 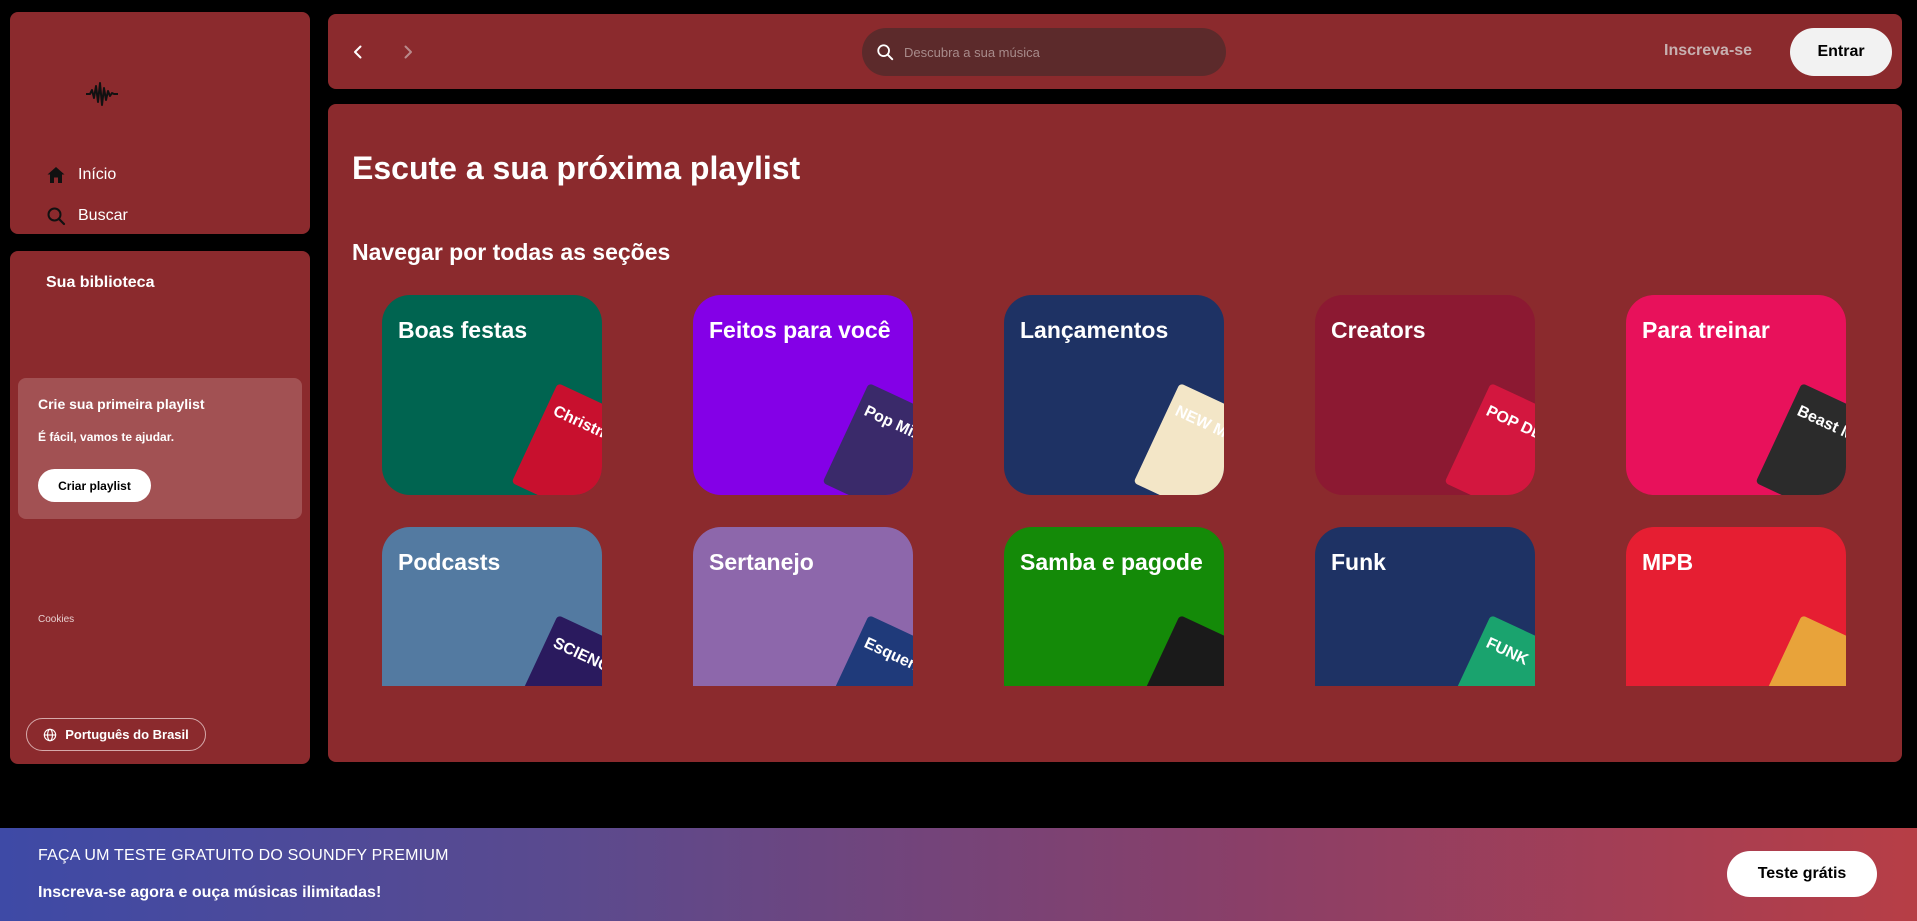 What do you see at coordinates (887, 660) in the screenshot?
I see `cover-text: Esquenta Sertanejo` at bounding box center [887, 660].